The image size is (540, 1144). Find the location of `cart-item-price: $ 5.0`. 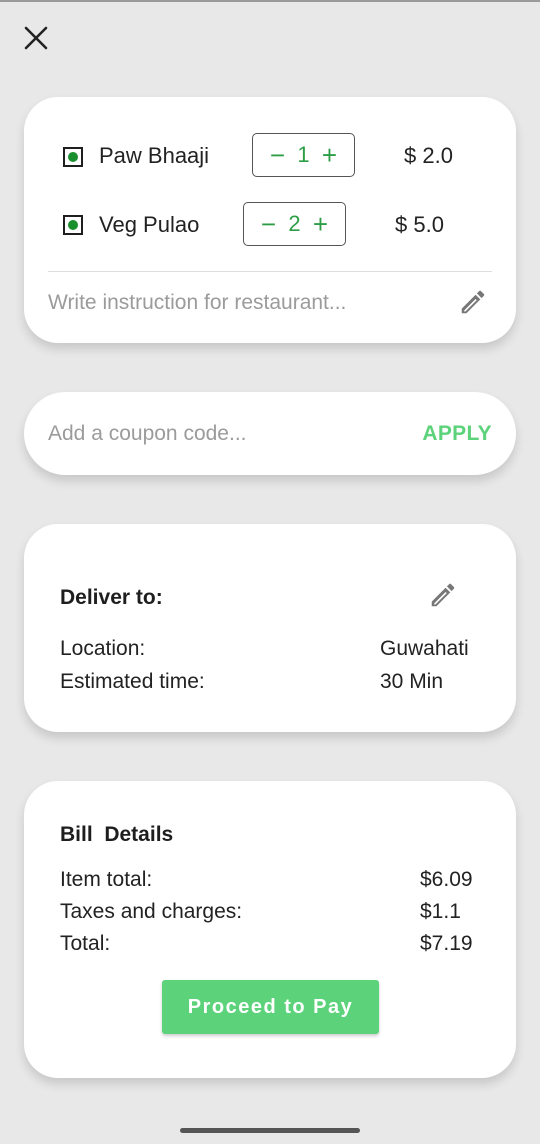

cart-item-price: $ 5.0 is located at coordinates (419, 224).